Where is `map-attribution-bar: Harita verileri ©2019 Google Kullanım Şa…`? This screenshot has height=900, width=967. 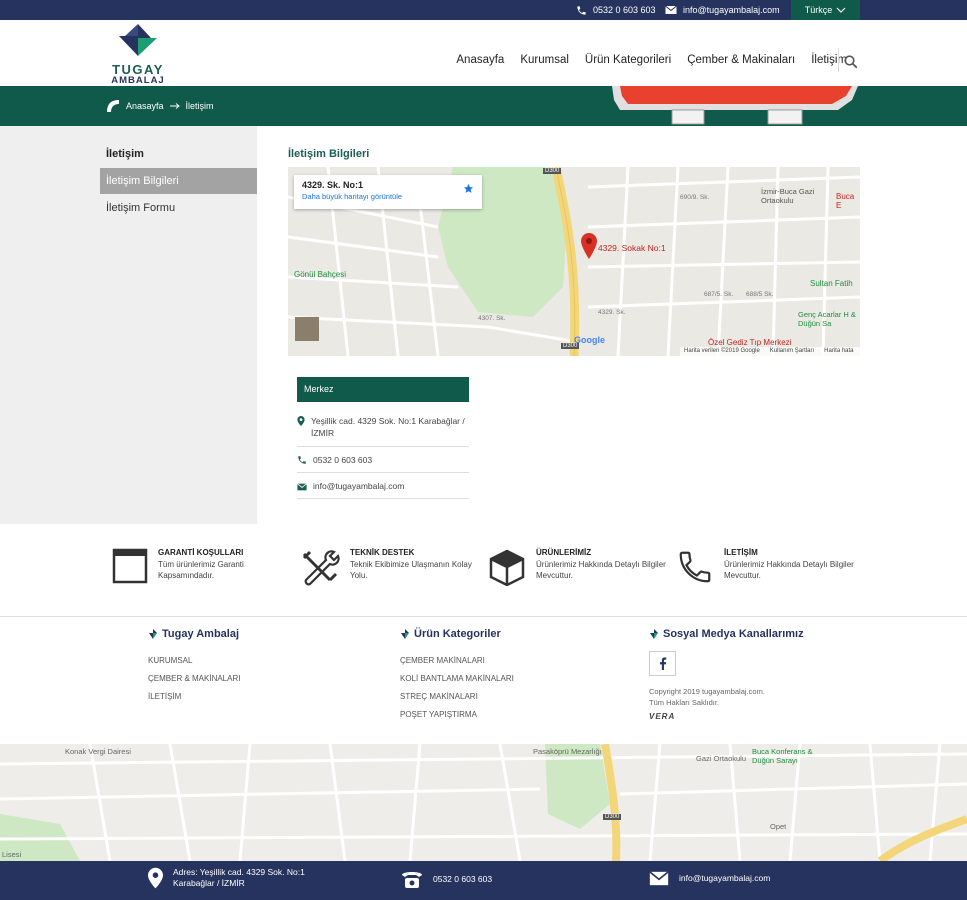
map-attribution-bar: Harita verileri ©2019 Google Kullanım Şa… is located at coordinates (770, 351).